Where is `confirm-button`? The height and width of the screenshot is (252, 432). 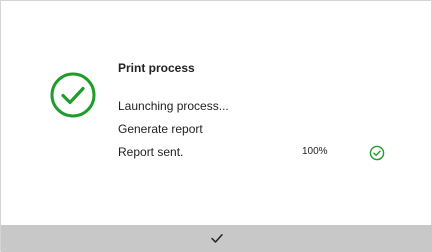 confirm-button is located at coordinates (216, 238).